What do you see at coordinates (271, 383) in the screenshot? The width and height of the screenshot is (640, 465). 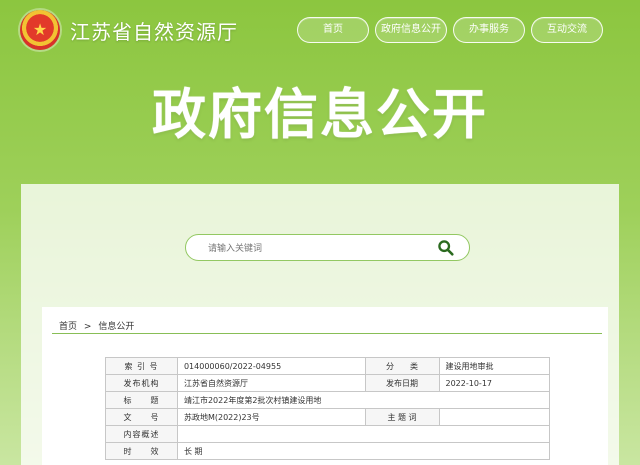 I see `field-value: 江苏省自然资源厅` at bounding box center [271, 383].